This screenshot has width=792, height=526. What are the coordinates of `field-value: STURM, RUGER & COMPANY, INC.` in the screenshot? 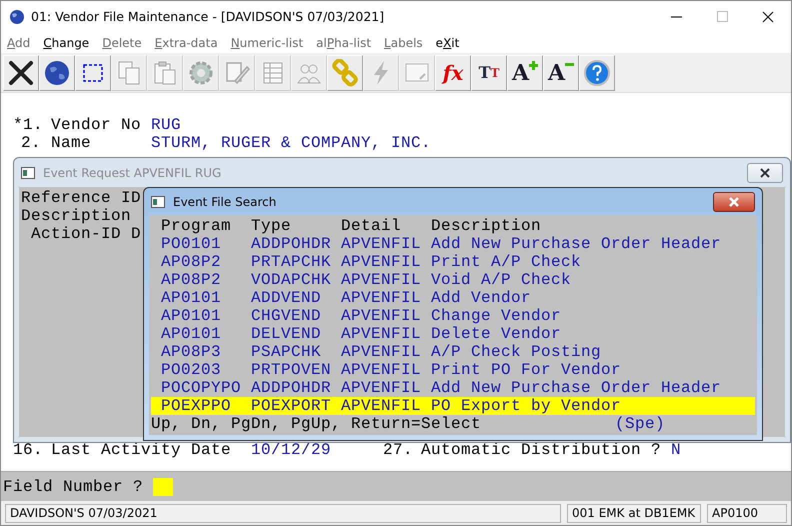 It's located at (291, 143).